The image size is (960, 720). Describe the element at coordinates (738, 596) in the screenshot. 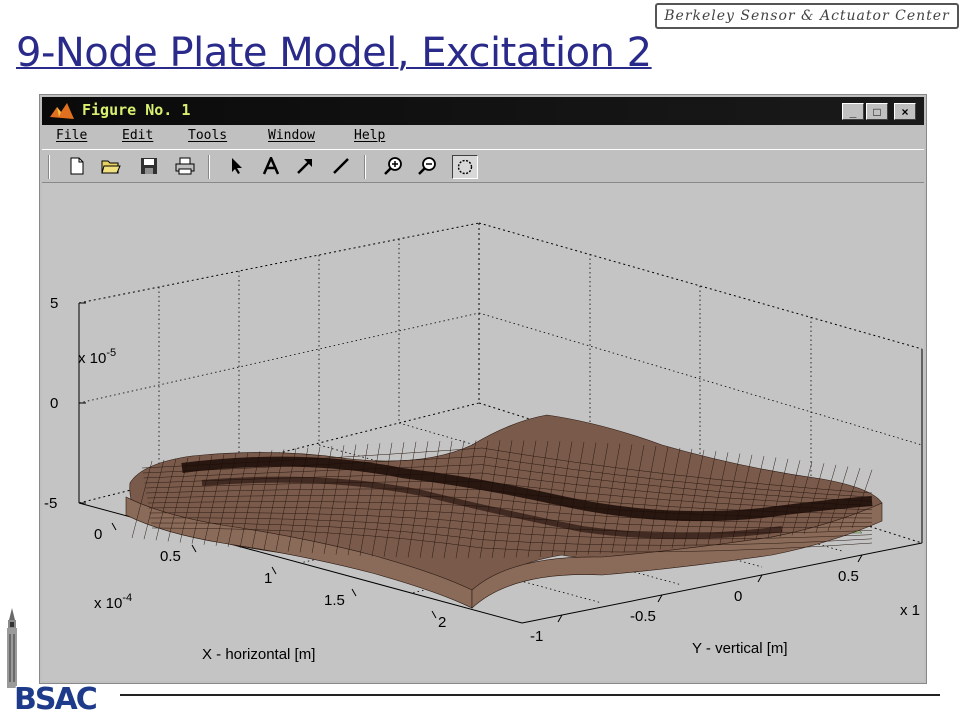

I see `y-tick-label: 0` at that location.